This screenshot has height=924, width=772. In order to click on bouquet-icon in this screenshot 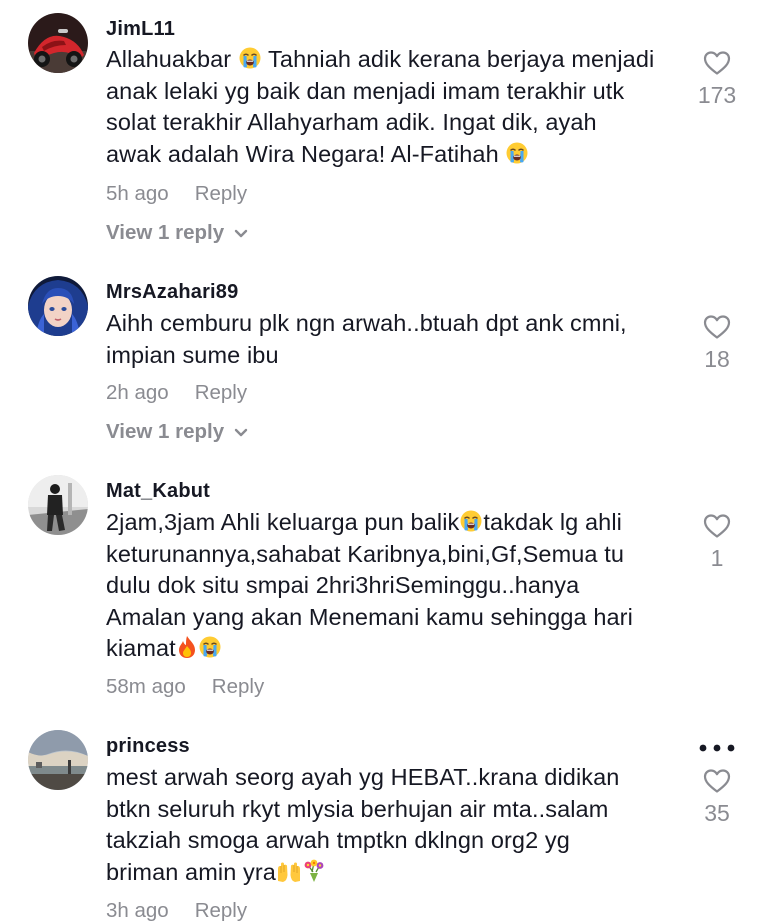, I will do `click(314, 870)`.